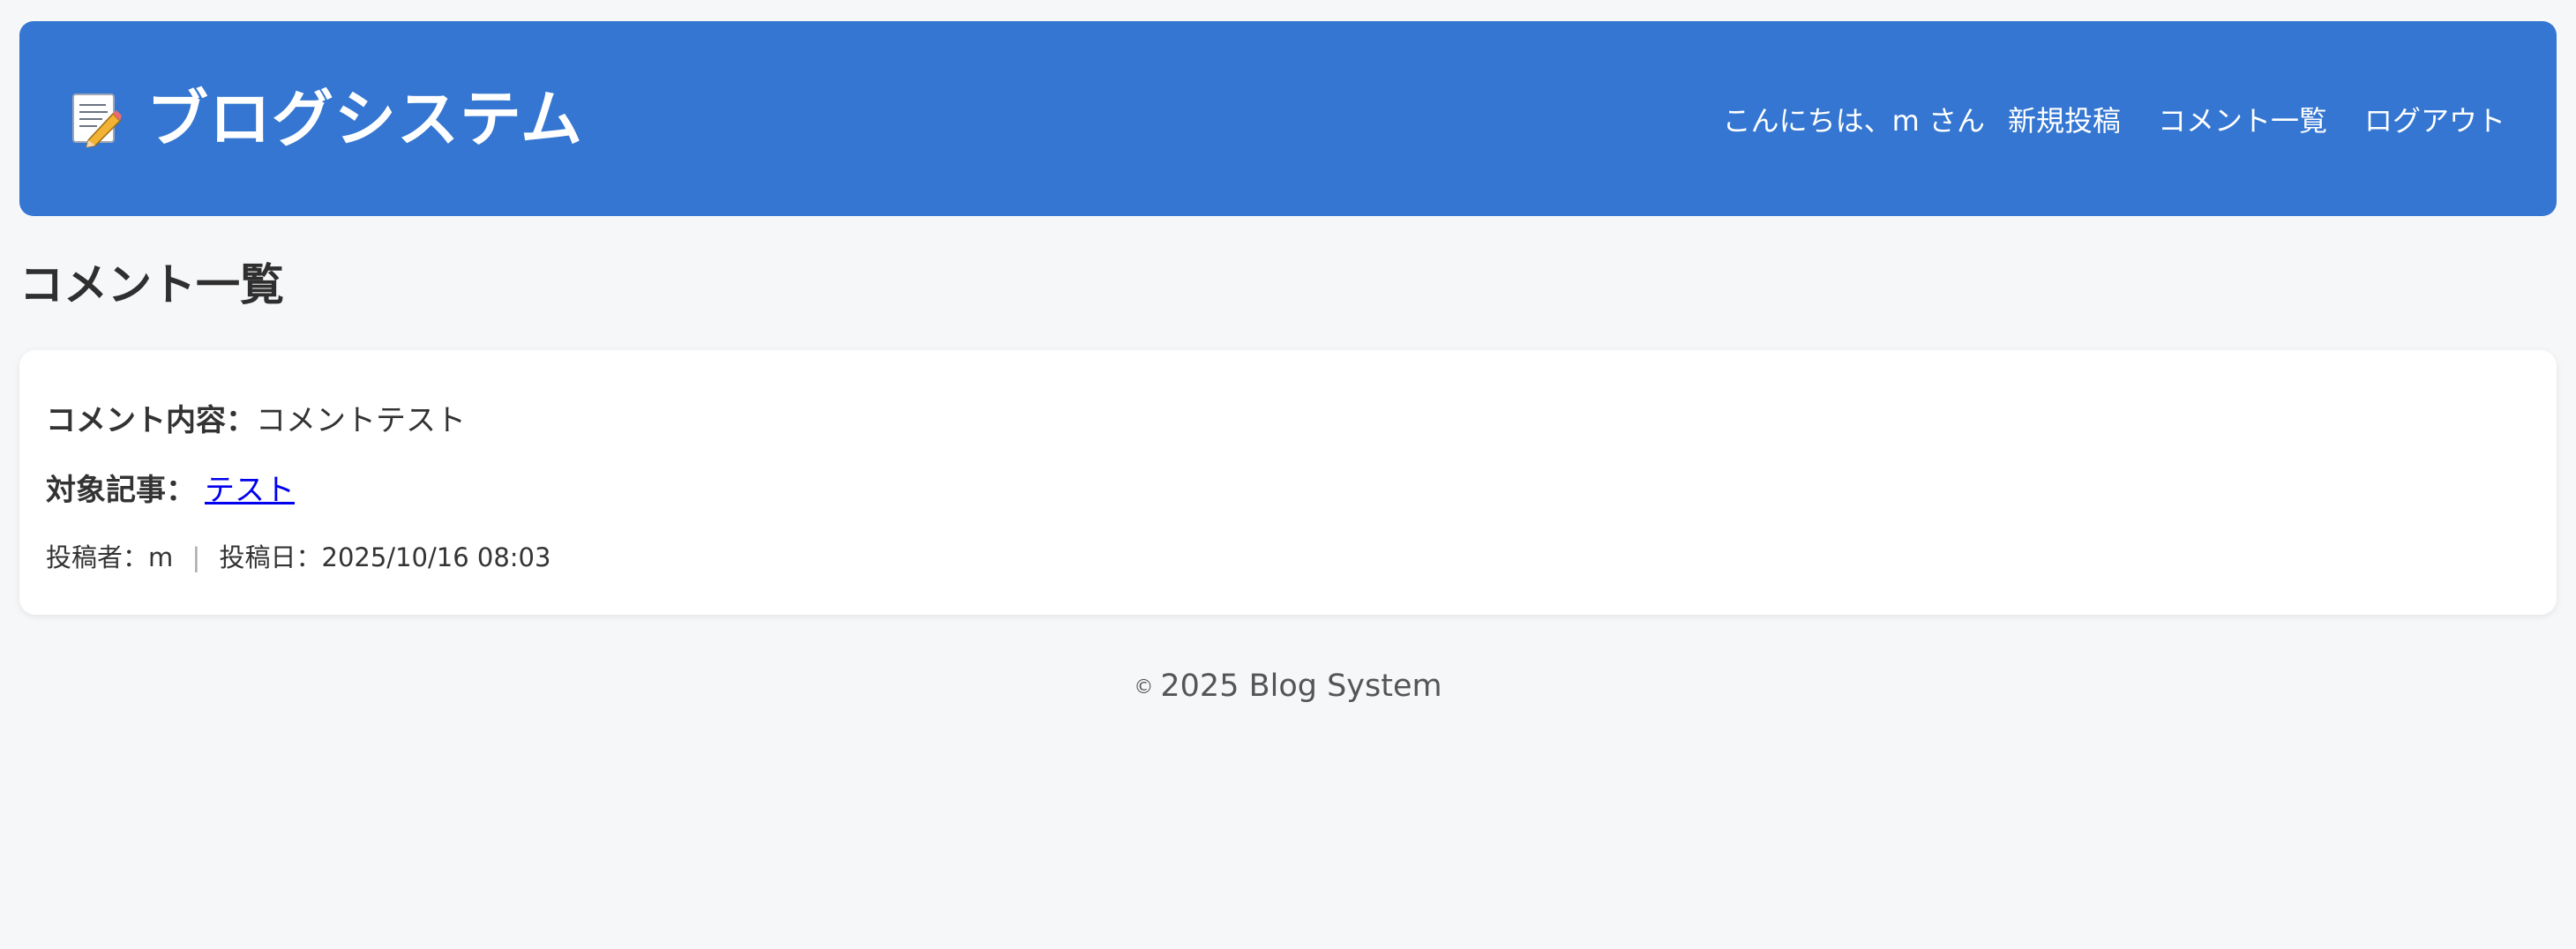 The width and height of the screenshot is (2576, 949). I want to click on nav-logout: ログアウト, so click(2435, 119).